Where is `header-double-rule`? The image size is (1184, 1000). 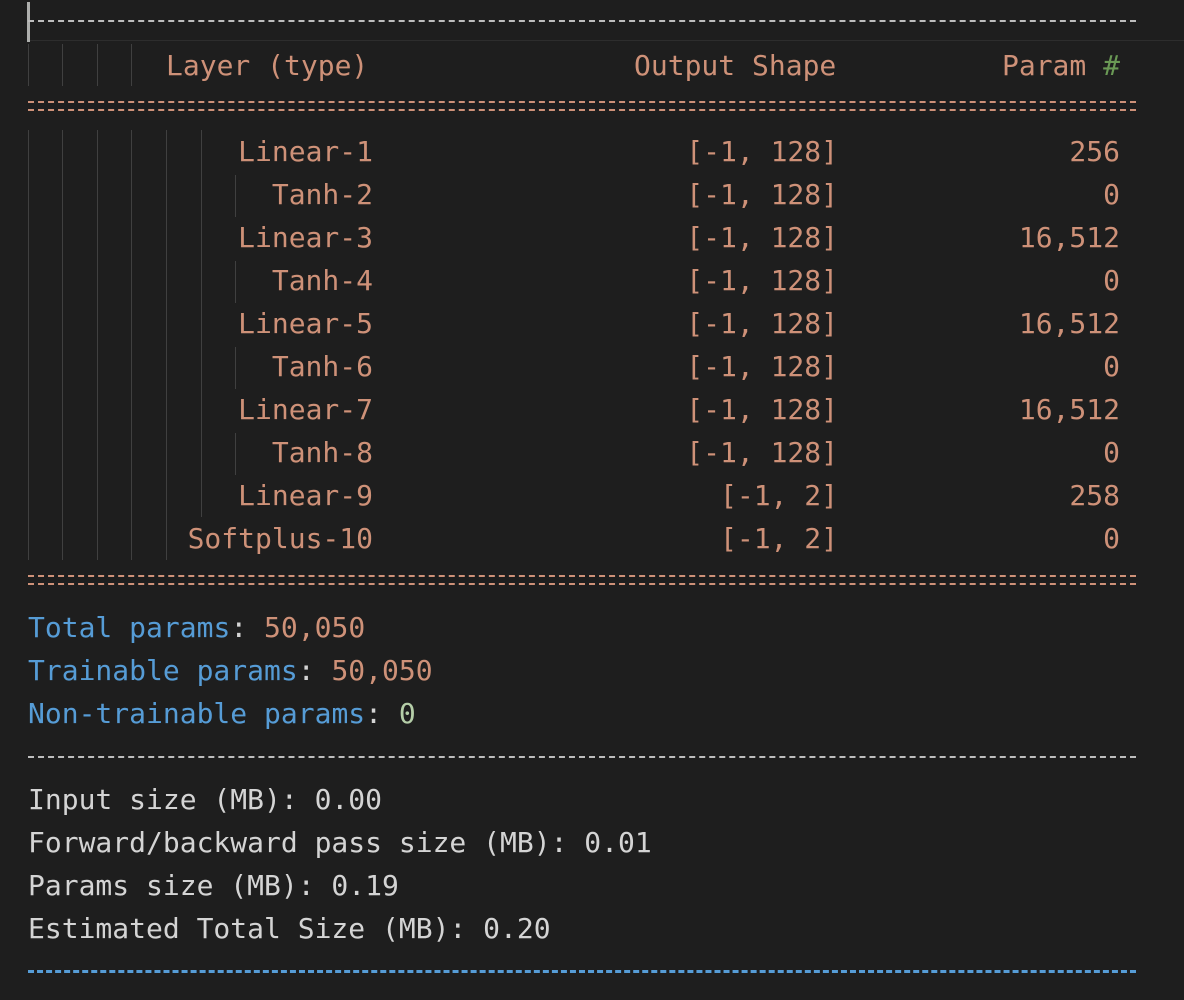
header-double-rule is located at coordinates (582, 106).